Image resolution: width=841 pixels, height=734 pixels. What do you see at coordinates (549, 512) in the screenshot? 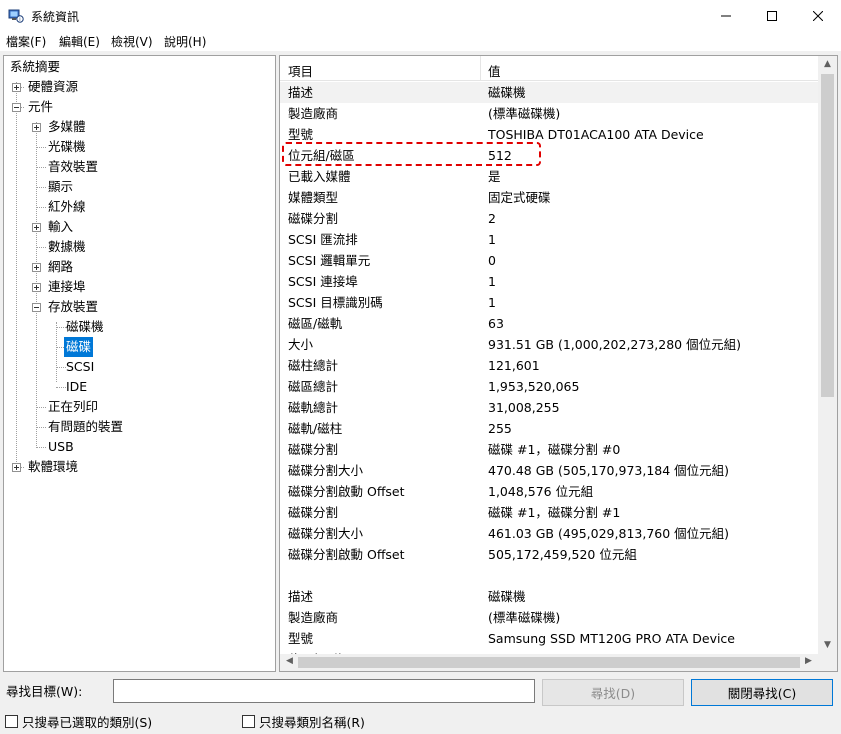
I see `table-row: 磁碟分割 磁碟 #1，磁碟分割 #1` at bounding box center [549, 512].